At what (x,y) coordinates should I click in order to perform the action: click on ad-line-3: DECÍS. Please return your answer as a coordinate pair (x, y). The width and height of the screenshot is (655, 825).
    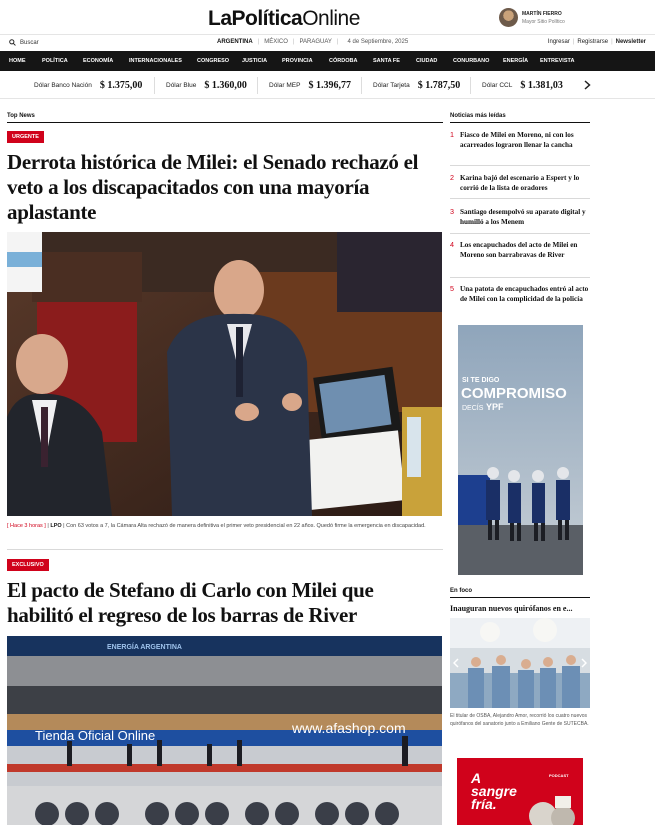
    Looking at the image, I should click on (473, 407).